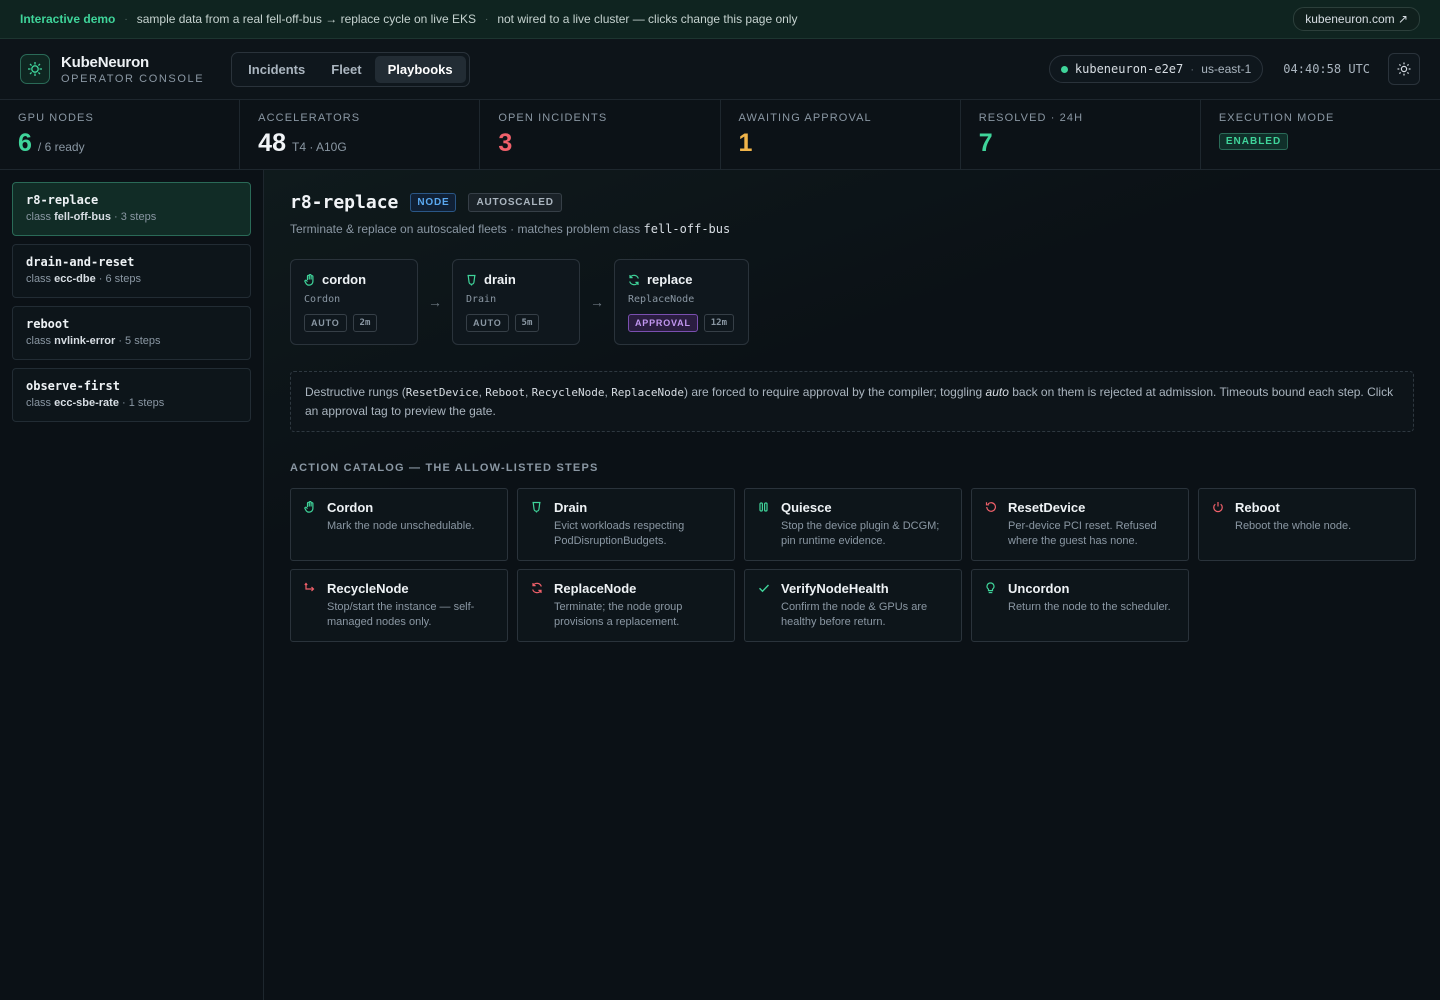  I want to click on note-code: ReplaceNode, so click(648, 392).